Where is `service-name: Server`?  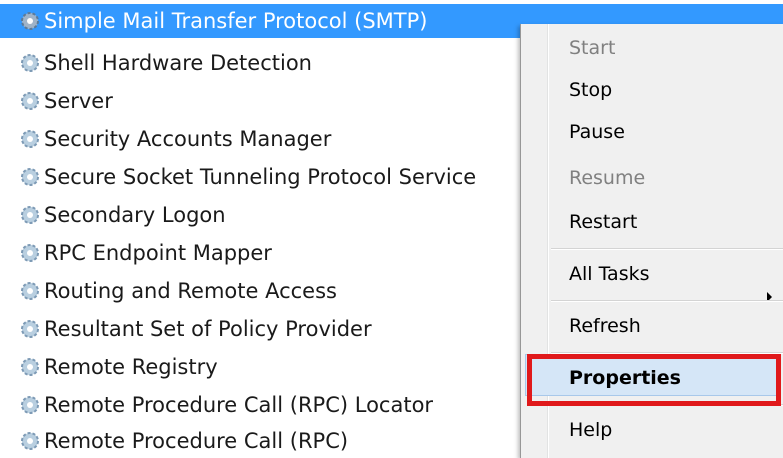 service-name: Server is located at coordinates (78, 101).